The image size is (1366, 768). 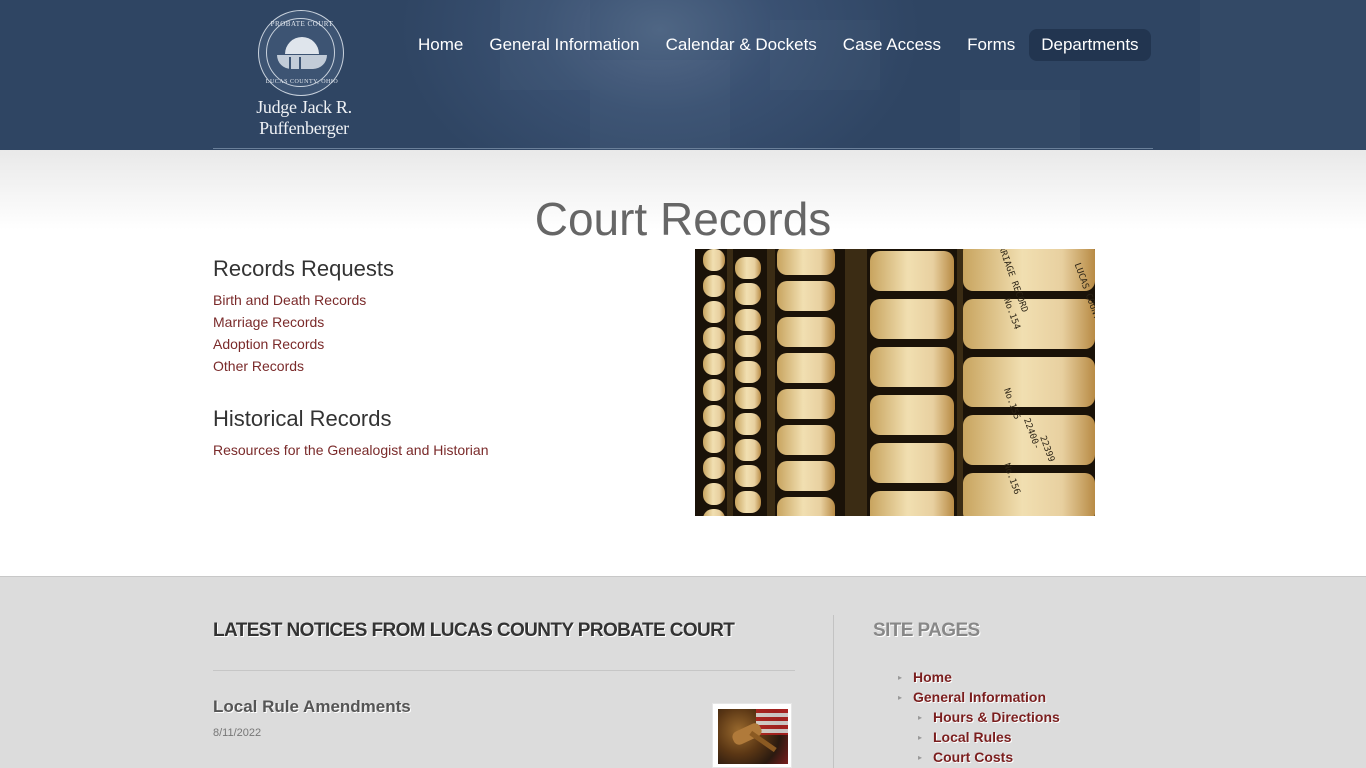 What do you see at coordinates (972, 737) in the screenshot?
I see `site-page-local-rules: Local Rules` at bounding box center [972, 737].